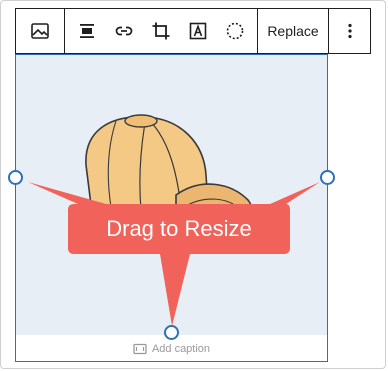 The image size is (388, 371). I want to click on align-center-icon, so click(87, 31).